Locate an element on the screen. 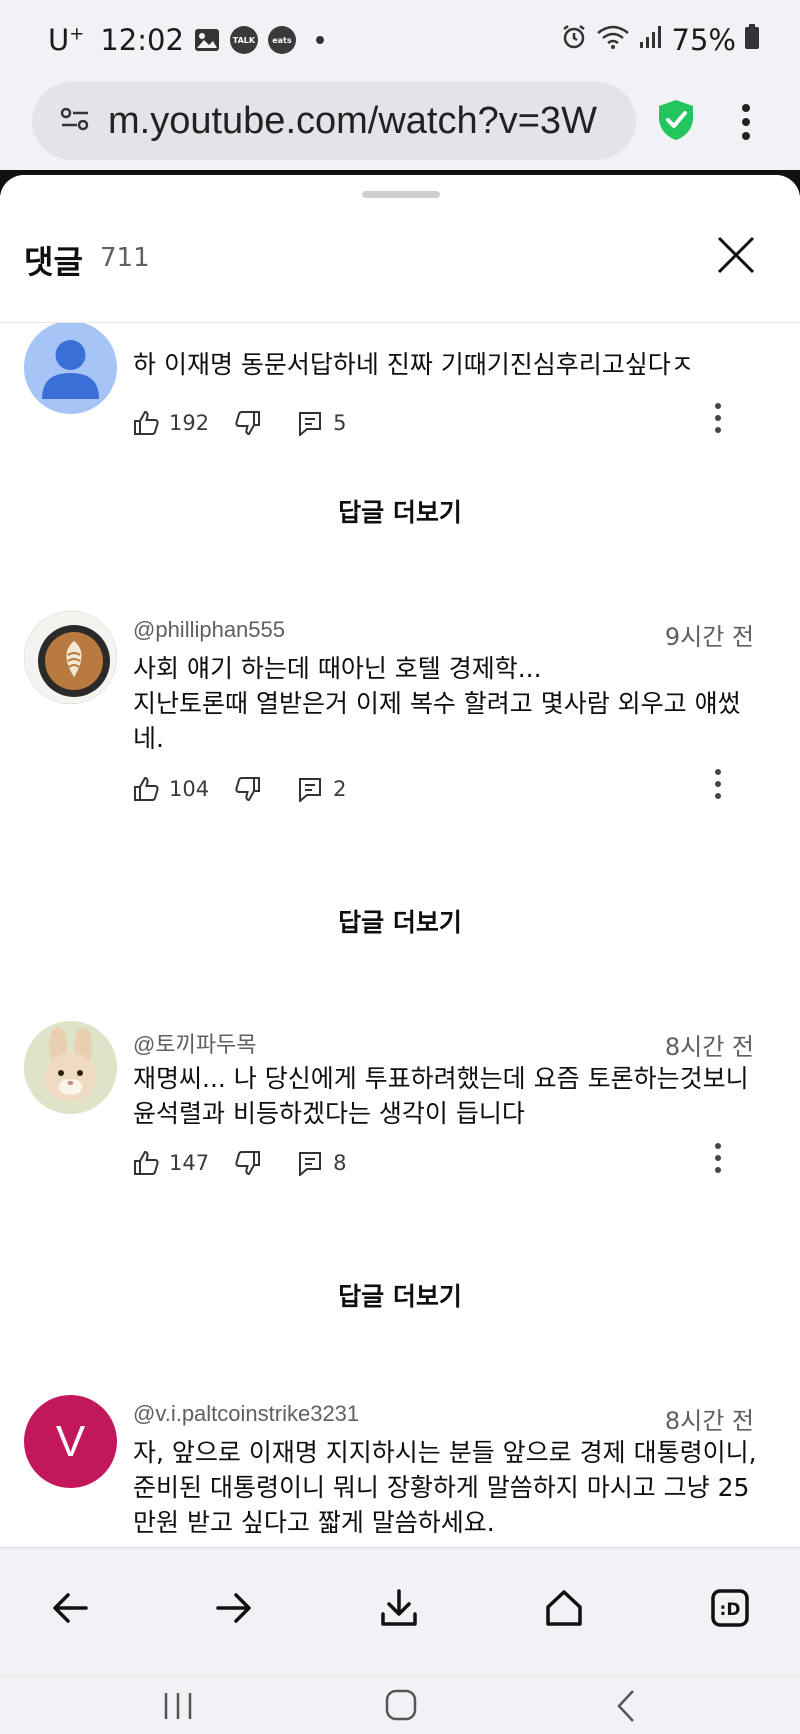  comment-actions: 192 5 is located at coordinates (239, 423).